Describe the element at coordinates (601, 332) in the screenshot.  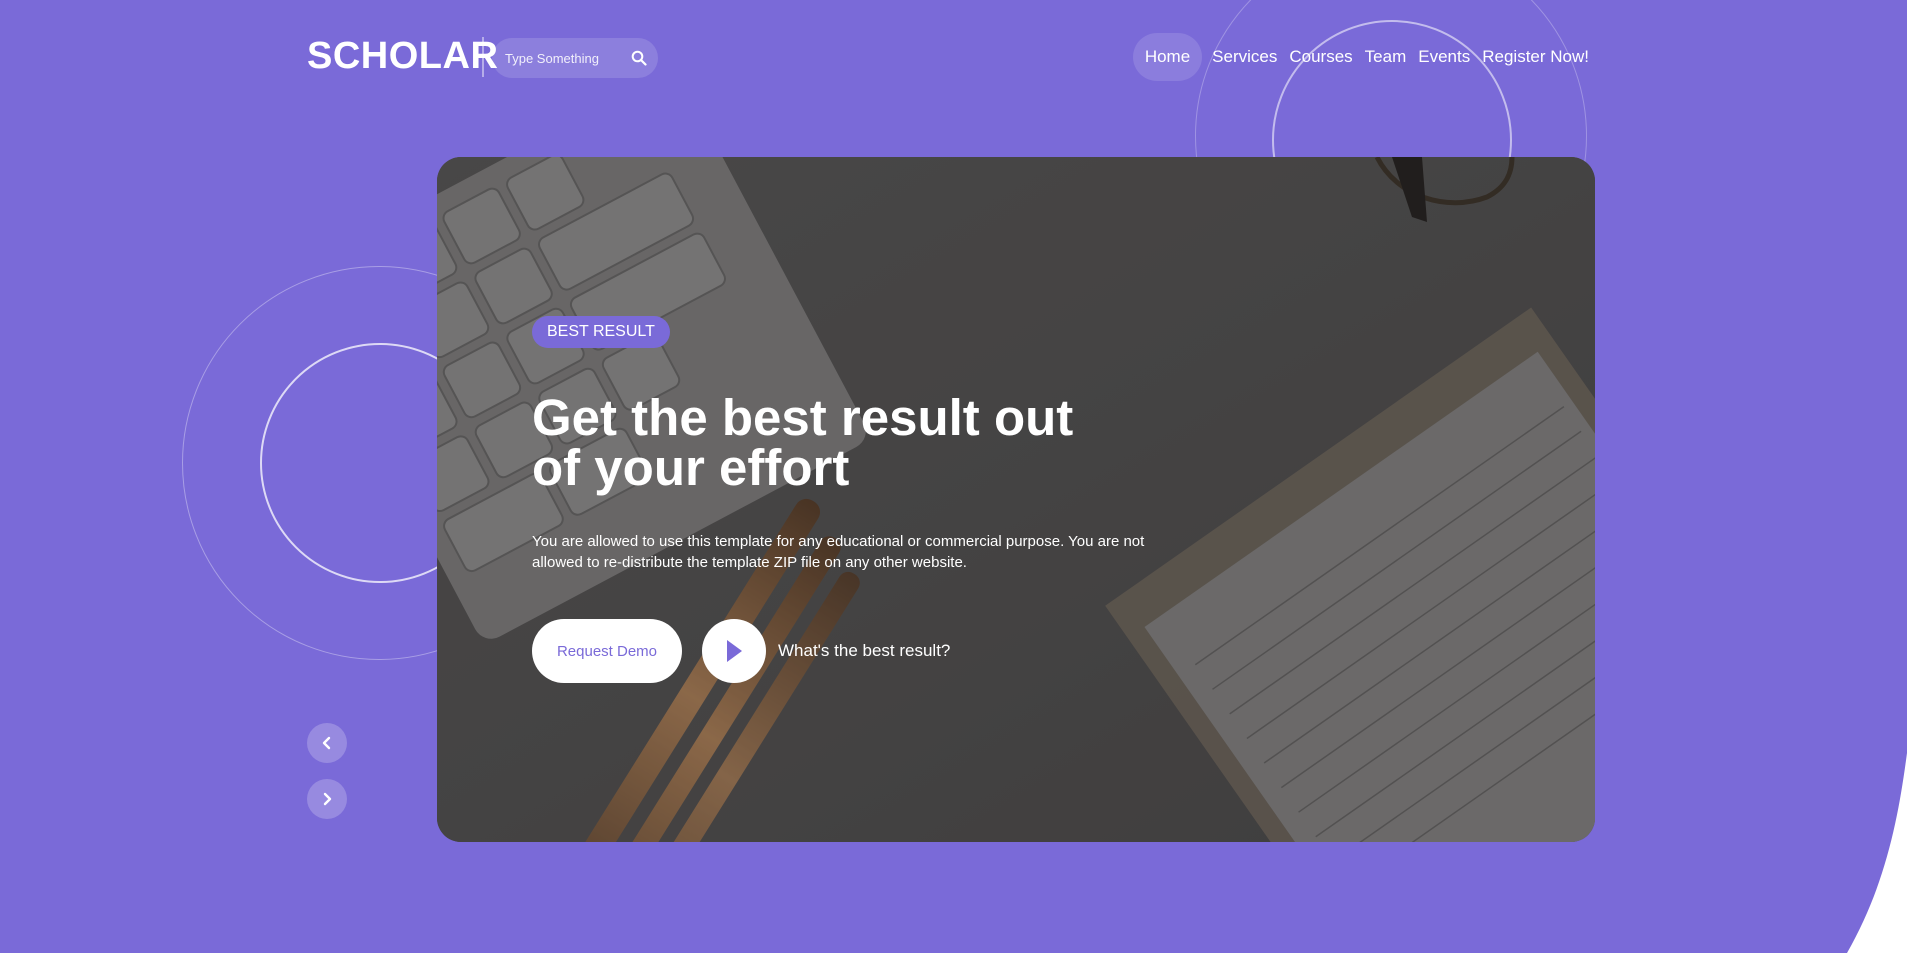
I see `hero-badge: BEST RESULT` at that location.